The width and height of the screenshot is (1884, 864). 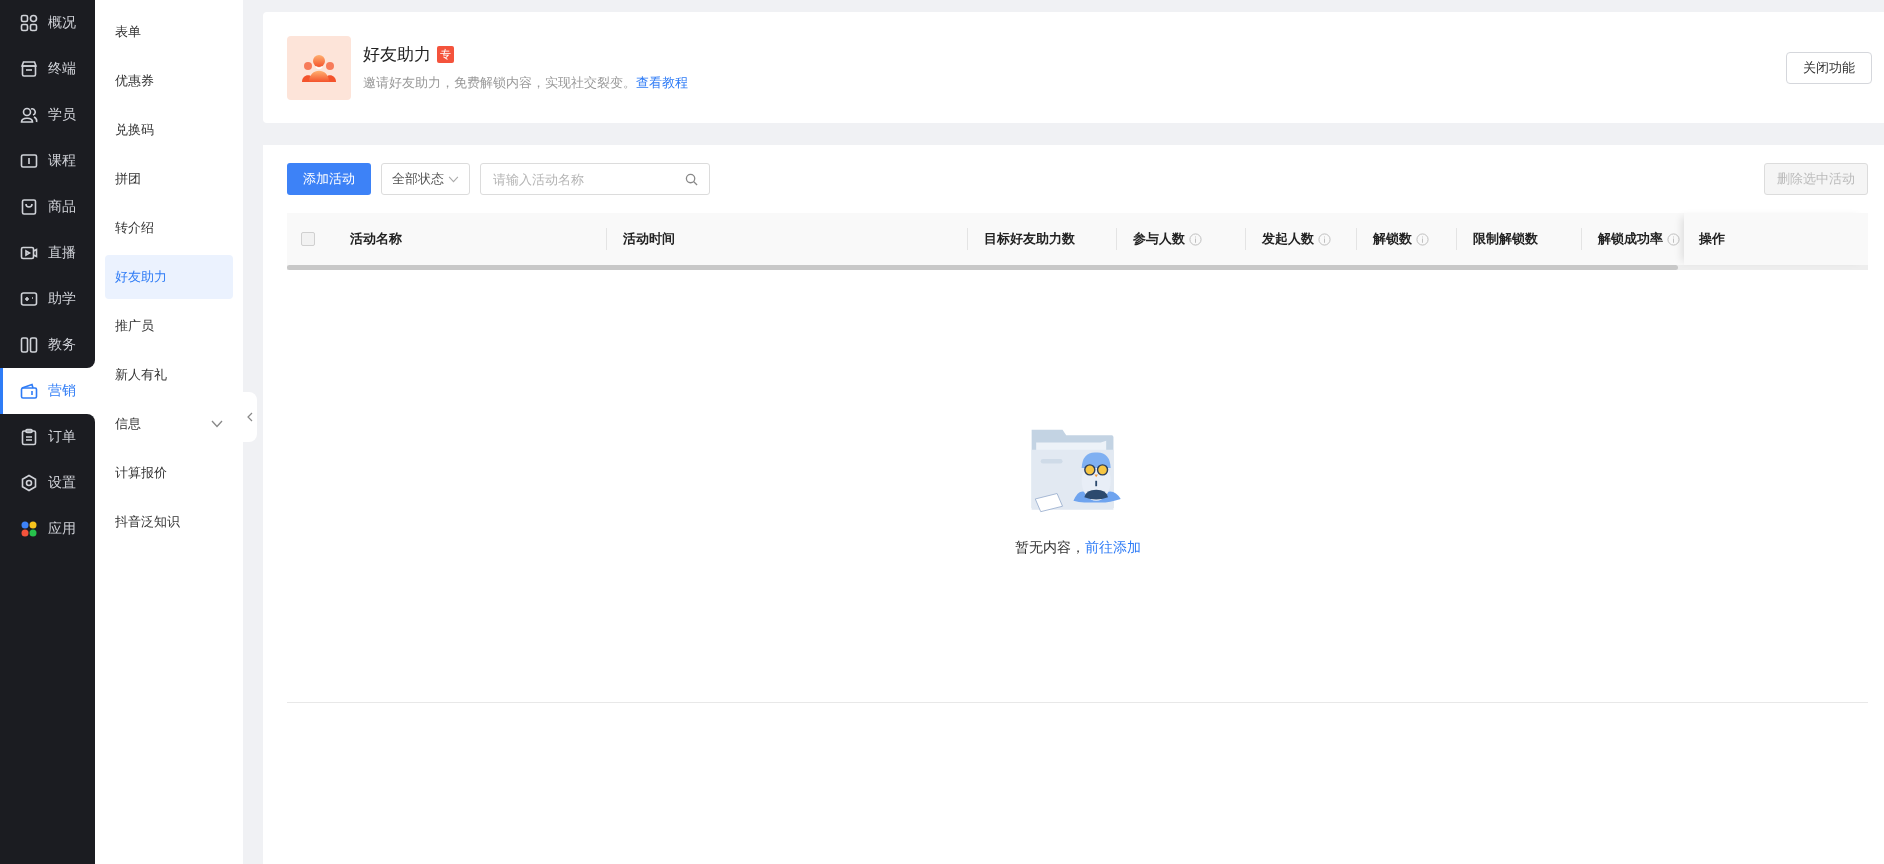 What do you see at coordinates (376, 239) in the screenshot?
I see `column-header: 活动名称` at bounding box center [376, 239].